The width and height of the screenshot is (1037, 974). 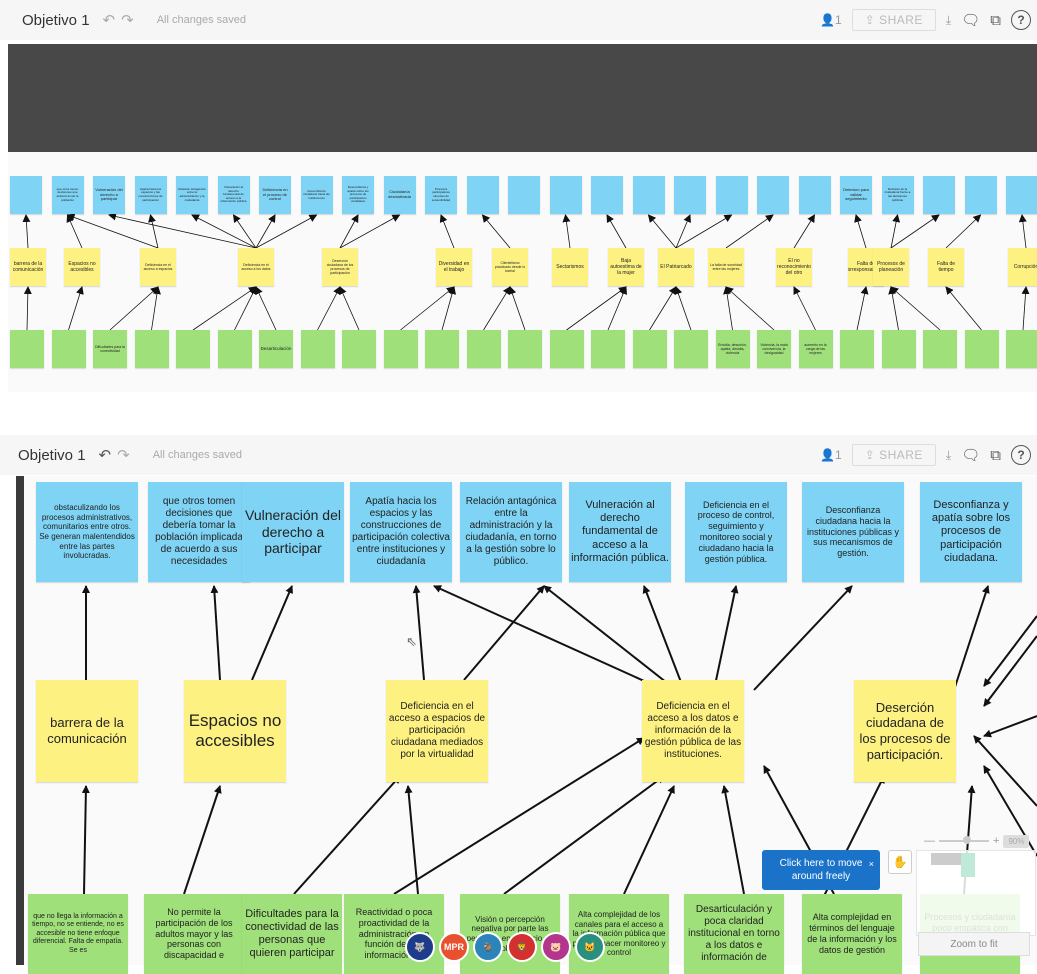 What do you see at coordinates (900, 862) in the screenshot?
I see `hand-icon: ✋` at bounding box center [900, 862].